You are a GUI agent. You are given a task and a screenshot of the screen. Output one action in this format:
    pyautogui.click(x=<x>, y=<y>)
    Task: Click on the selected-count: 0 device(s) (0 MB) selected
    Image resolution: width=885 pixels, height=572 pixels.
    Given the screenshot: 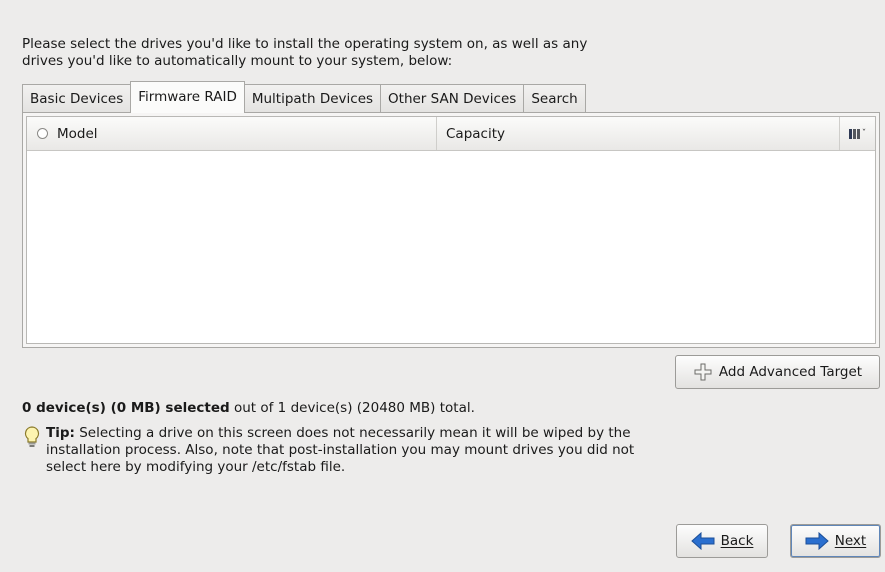 What is the action you would take?
    pyautogui.click(x=126, y=408)
    